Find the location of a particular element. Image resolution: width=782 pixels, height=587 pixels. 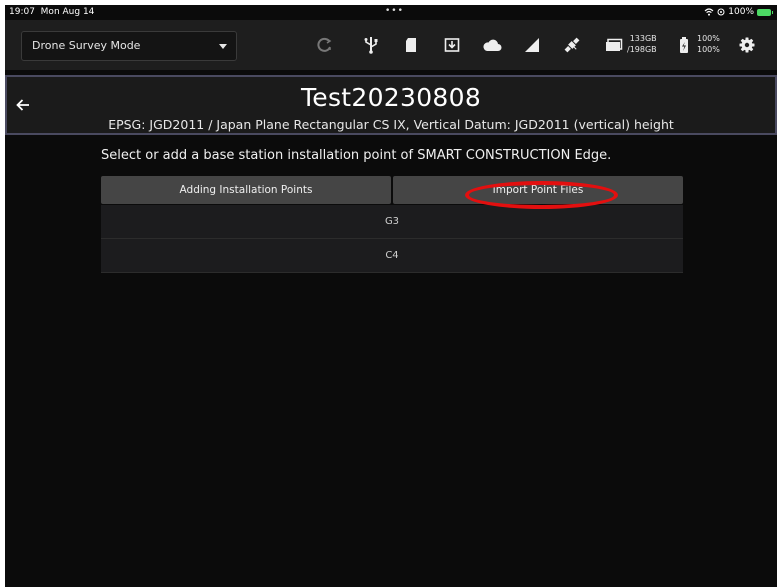

multitask-dots: ••• is located at coordinates (394, 11).